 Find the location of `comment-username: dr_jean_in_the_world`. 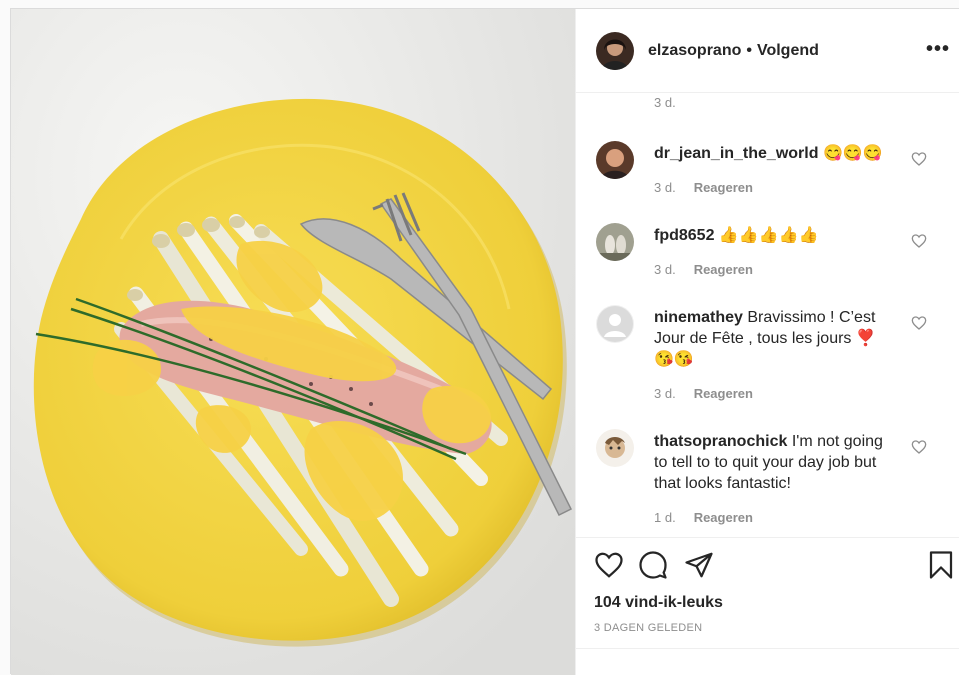

comment-username: dr_jean_in_the_world is located at coordinates (736, 153).